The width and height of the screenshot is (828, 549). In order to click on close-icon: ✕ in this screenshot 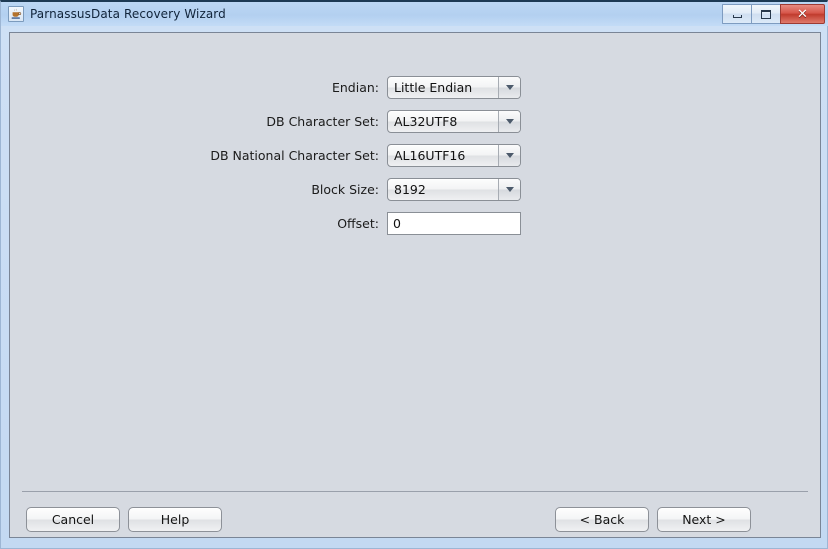, I will do `click(802, 14)`.